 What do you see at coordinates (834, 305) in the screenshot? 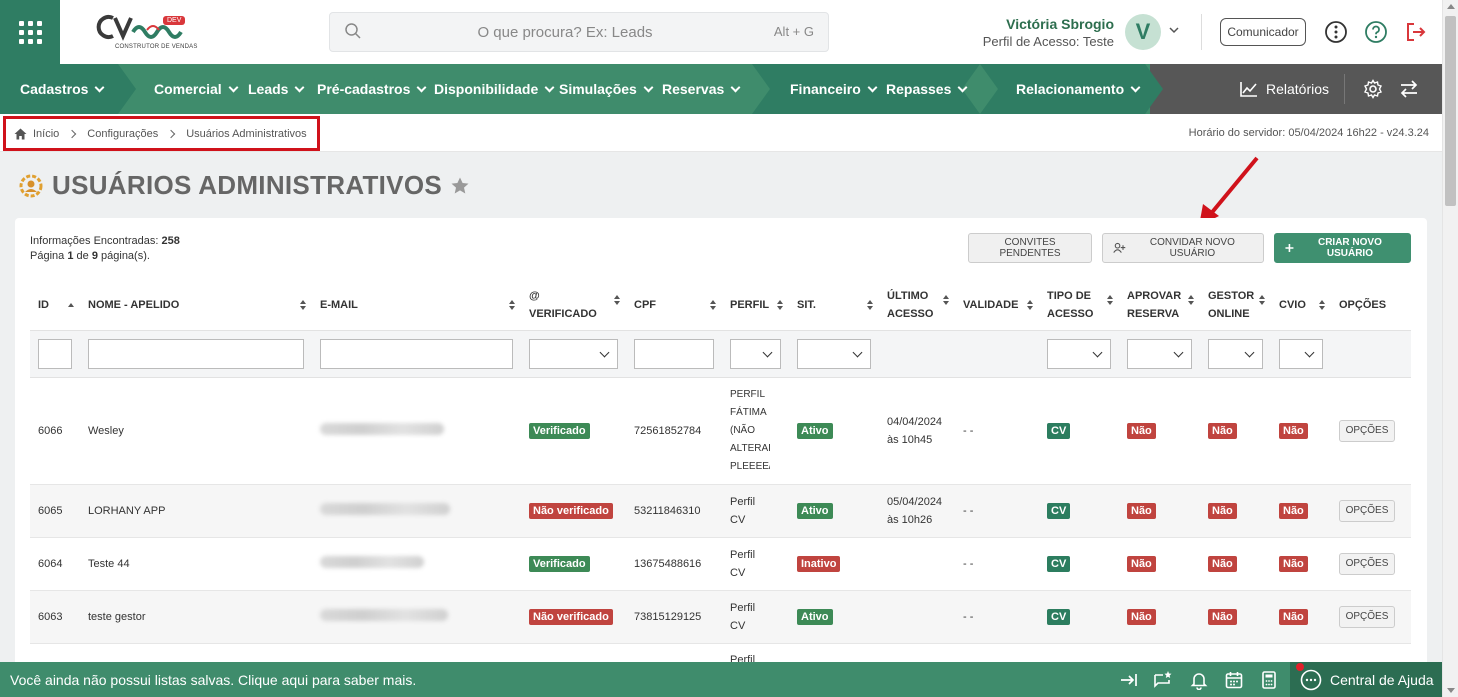
I see `col-status: SIT.` at bounding box center [834, 305].